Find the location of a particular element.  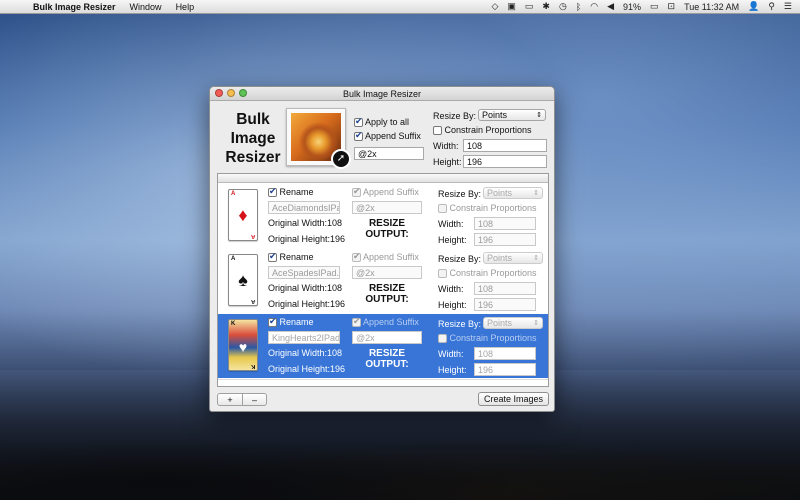

global-suffix-input: @2x is located at coordinates (389, 153).